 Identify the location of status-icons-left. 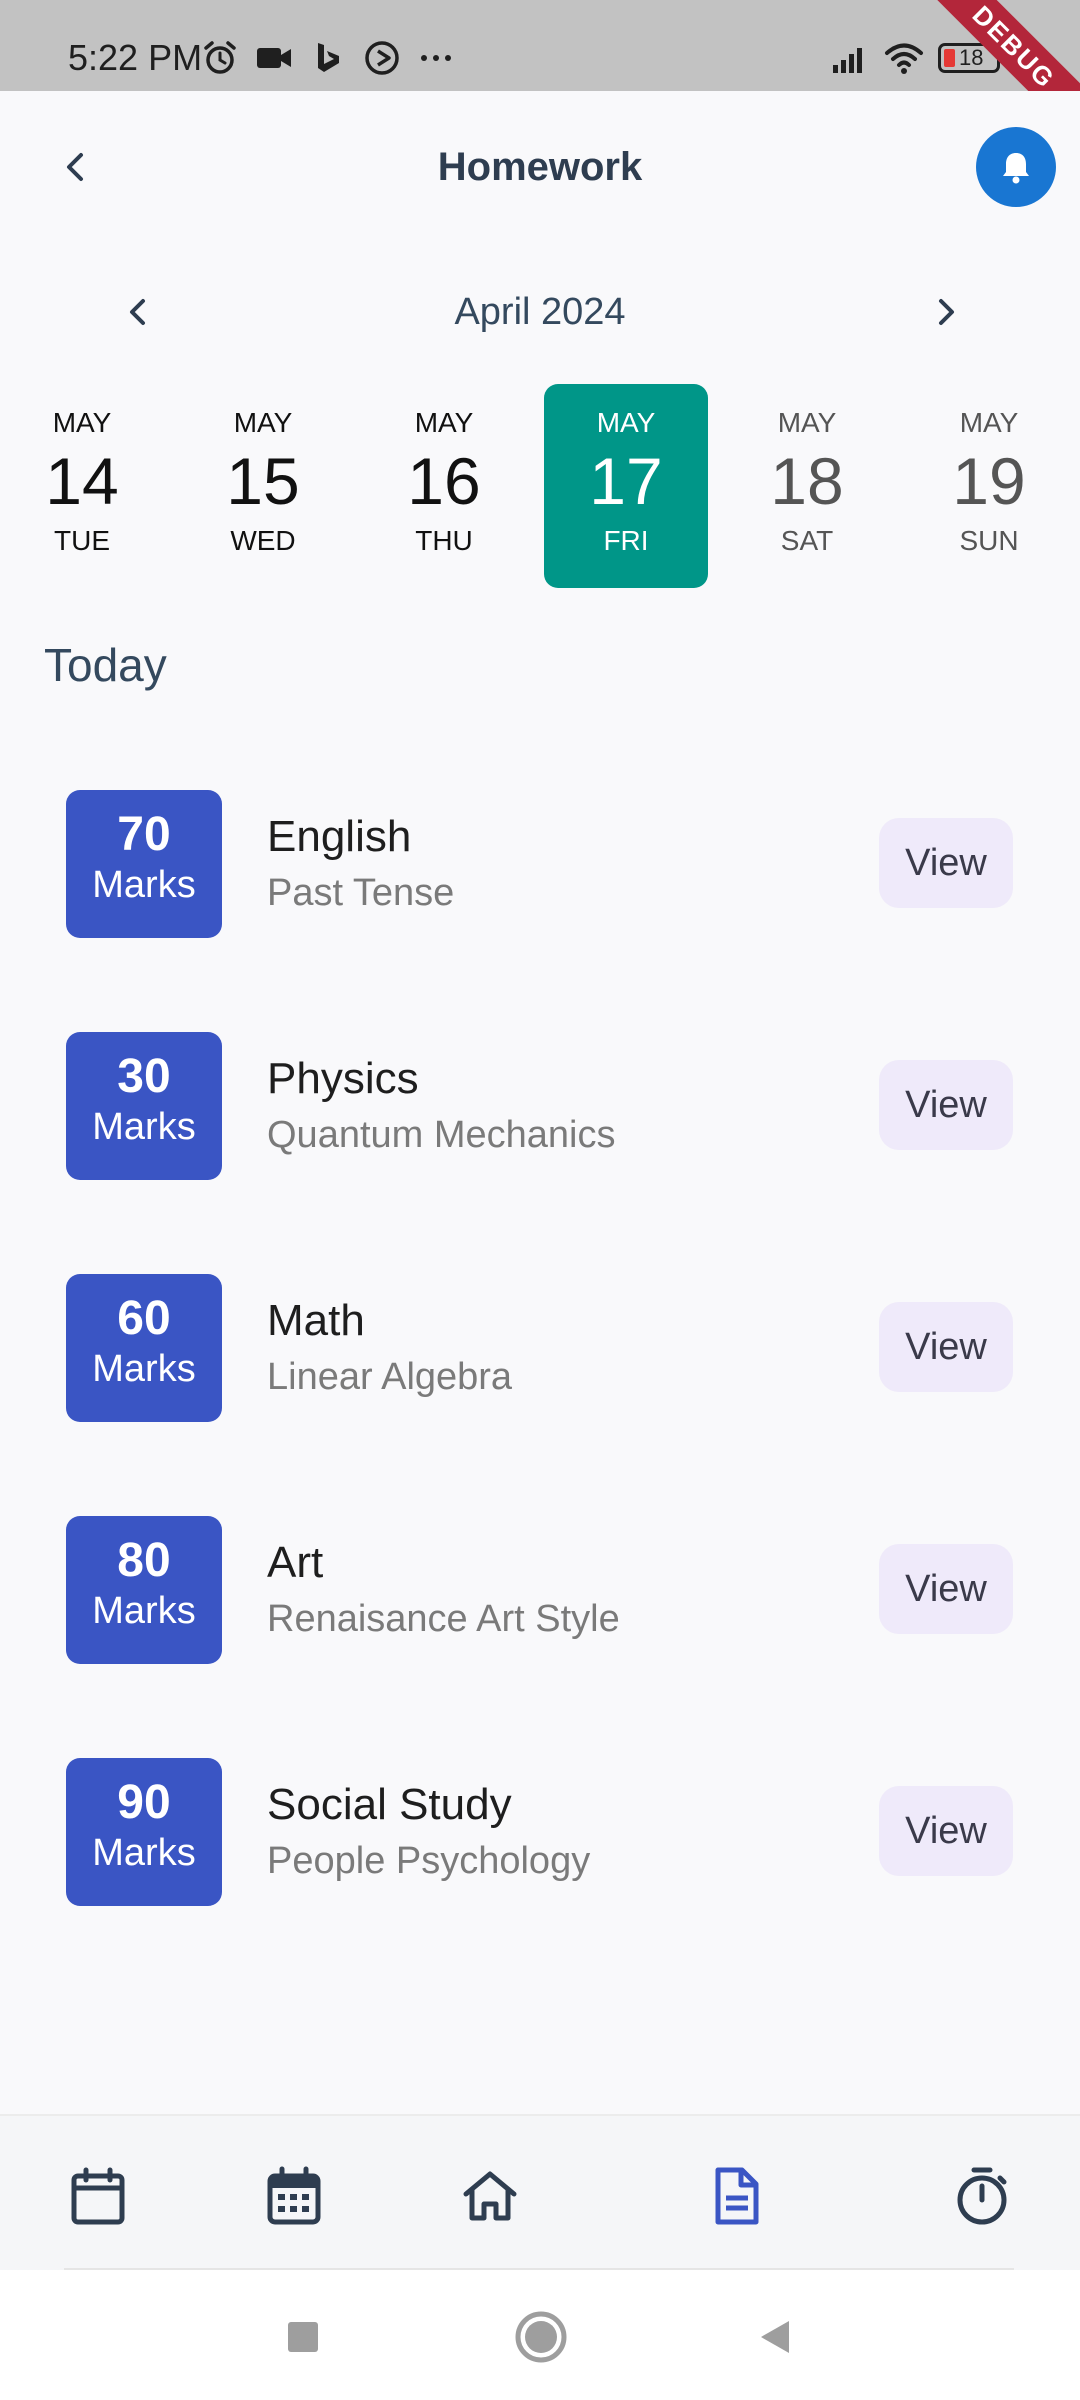
(328, 58).